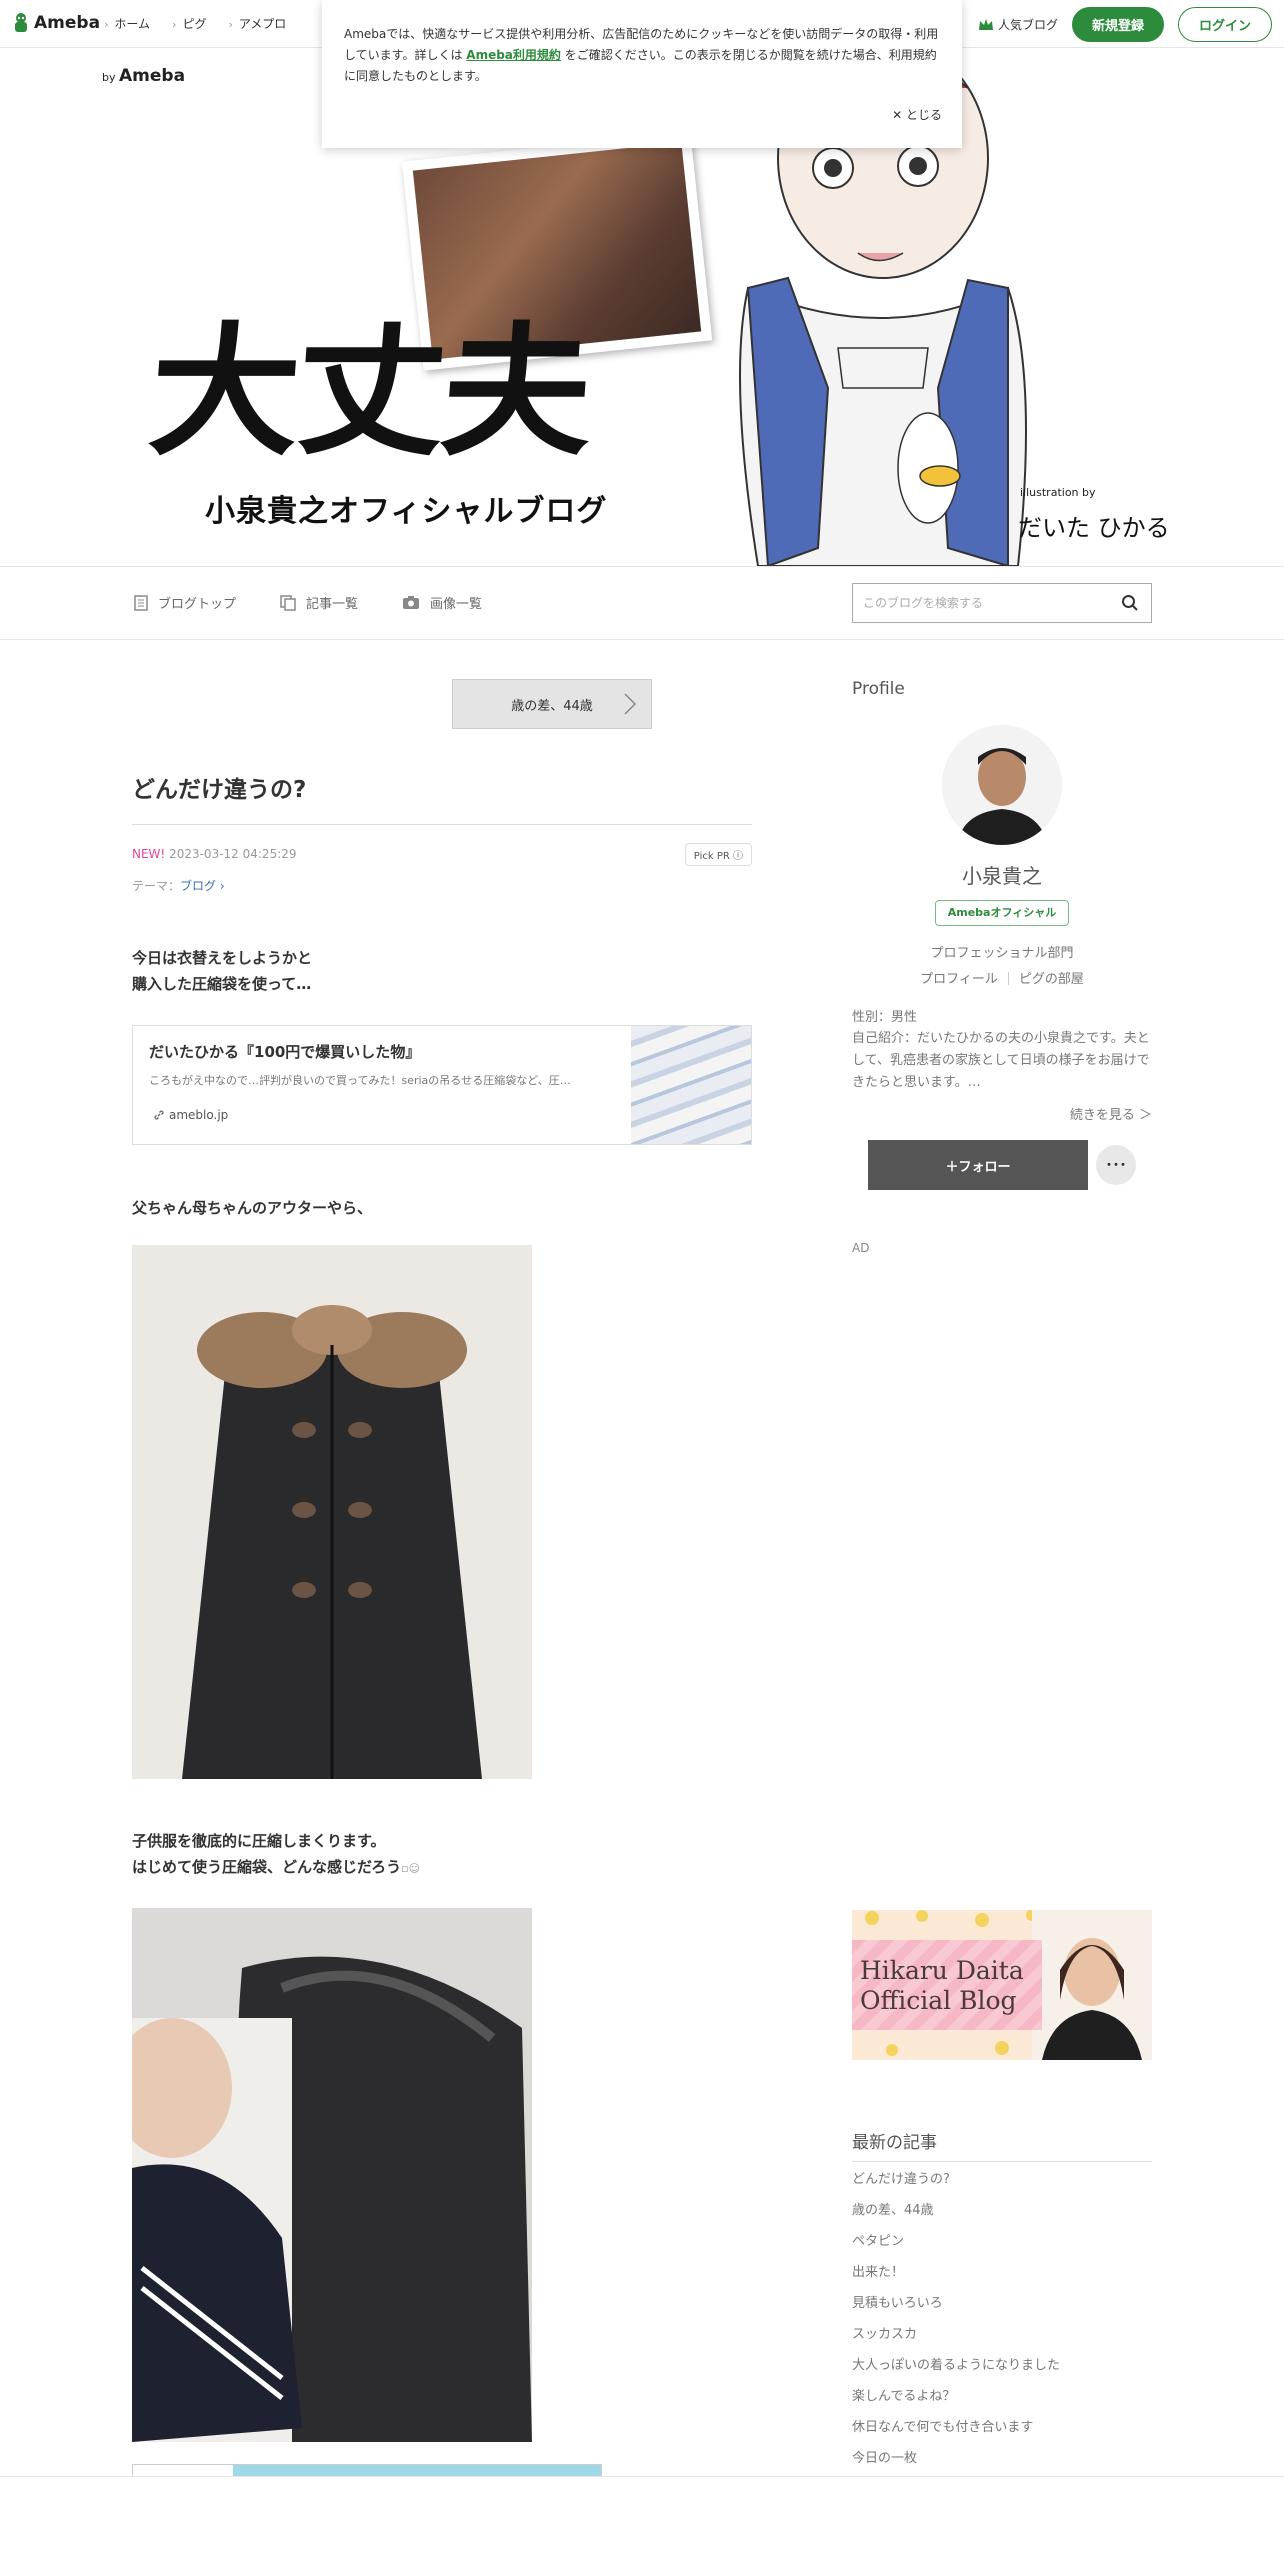 The height and width of the screenshot is (2568, 1284). Describe the element at coordinates (257, 23) in the screenshot. I see `nav-amepro: › アメプロ` at that location.